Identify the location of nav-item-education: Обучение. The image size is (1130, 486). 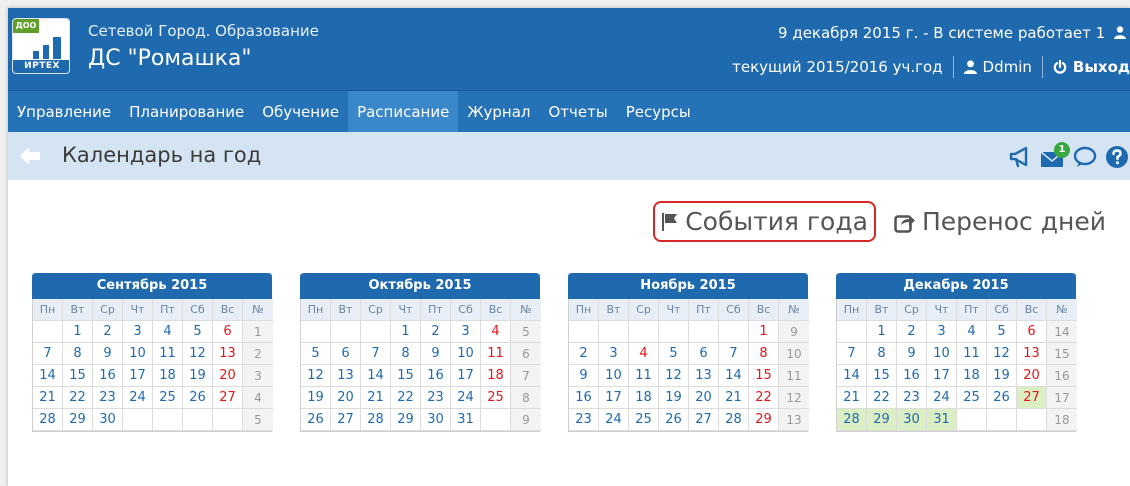
(300, 112).